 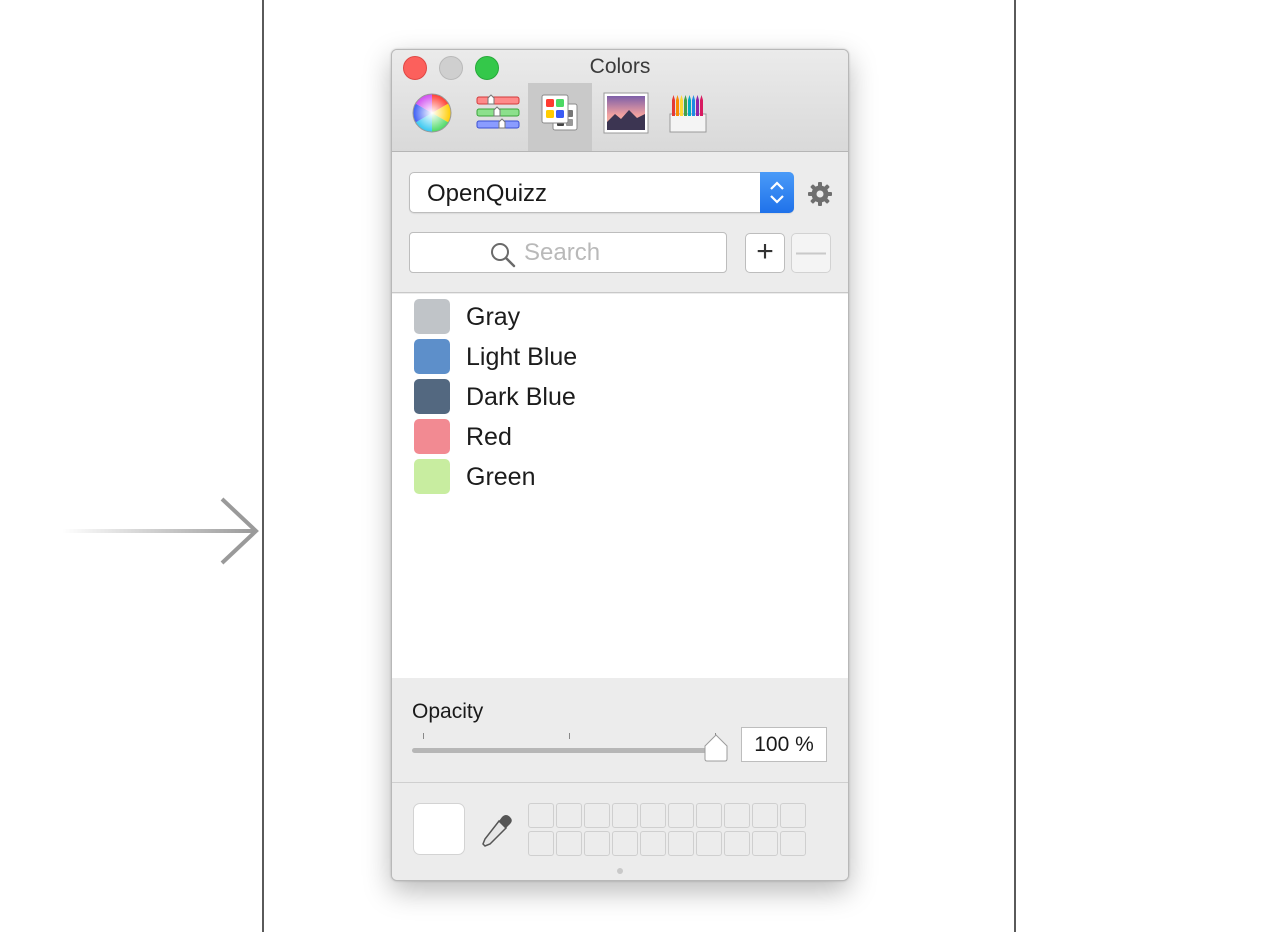 What do you see at coordinates (1015, 466) in the screenshot?
I see `scene-border-right` at bounding box center [1015, 466].